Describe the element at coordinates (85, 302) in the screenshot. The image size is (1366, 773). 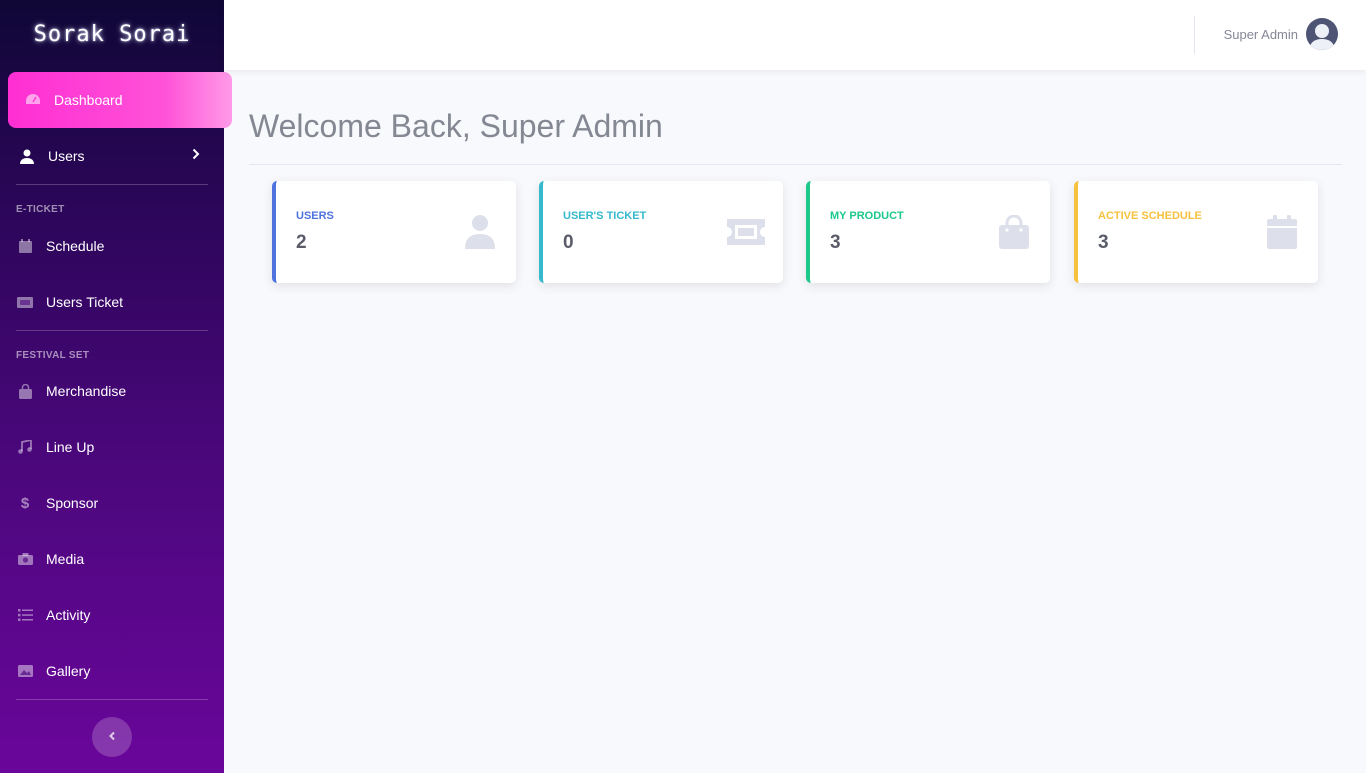
I see `sidebar-item-label: Users Ticket` at that location.